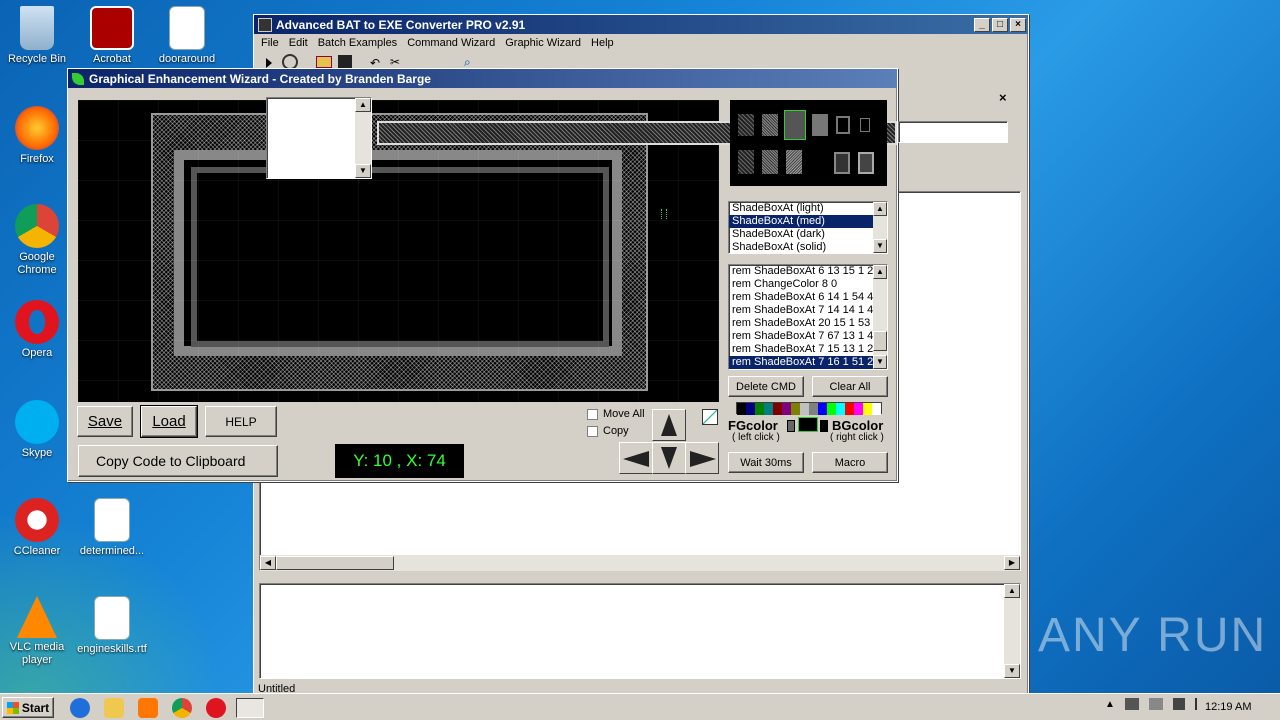  Describe the element at coordinates (710, 417) in the screenshot. I see `eyedropper-icon` at that location.